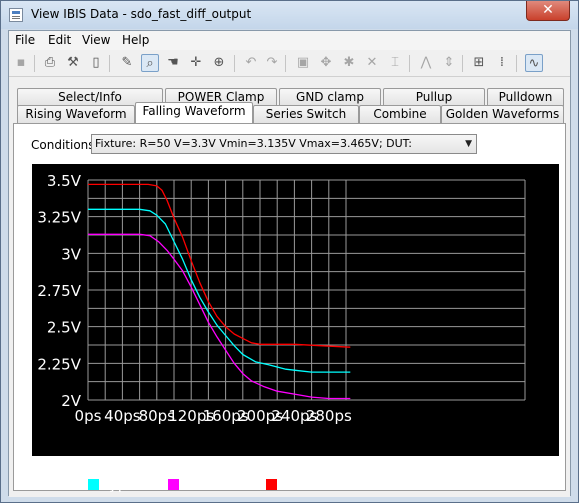 Image resolution: width=579 pixels, height=503 pixels. What do you see at coordinates (289, 15) in the screenshot?
I see `title-bar: View IBIS Data - sdo_fast_diff_output ✕` at bounding box center [289, 15].